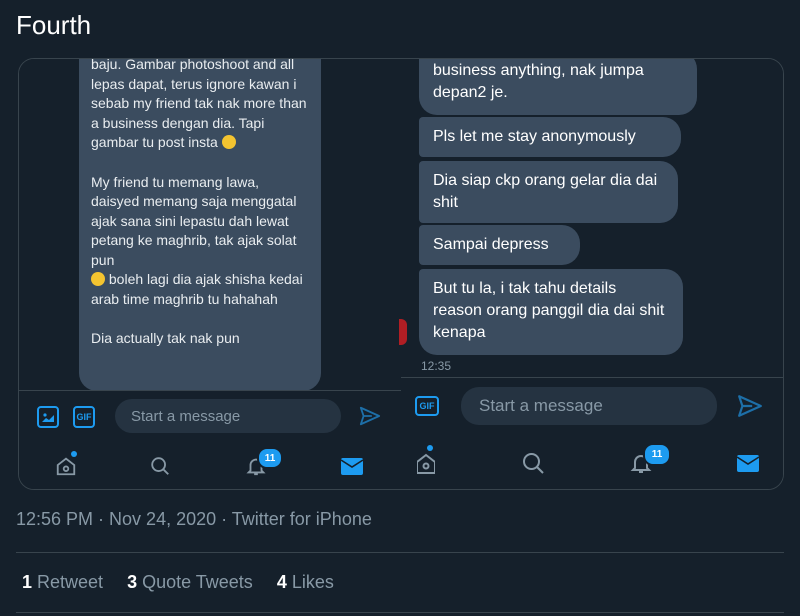  What do you see at coordinates (305, 582) in the screenshot?
I see `likes-link: 4 Likes` at bounding box center [305, 582].